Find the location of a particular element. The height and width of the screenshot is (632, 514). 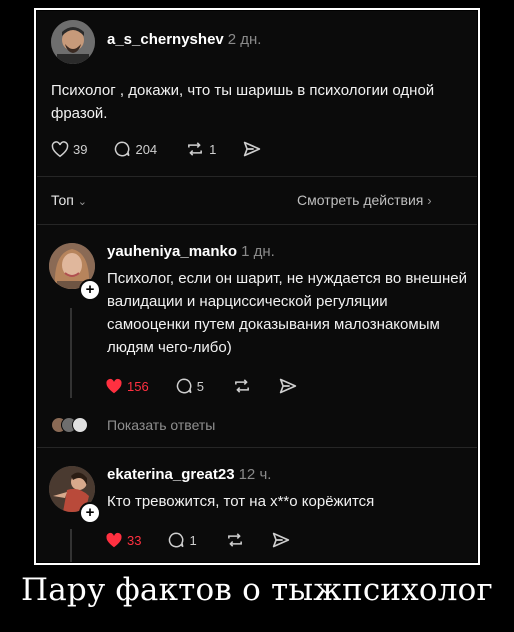

reply-username: ekaterina_great23 is located at coordinates (171, 474).